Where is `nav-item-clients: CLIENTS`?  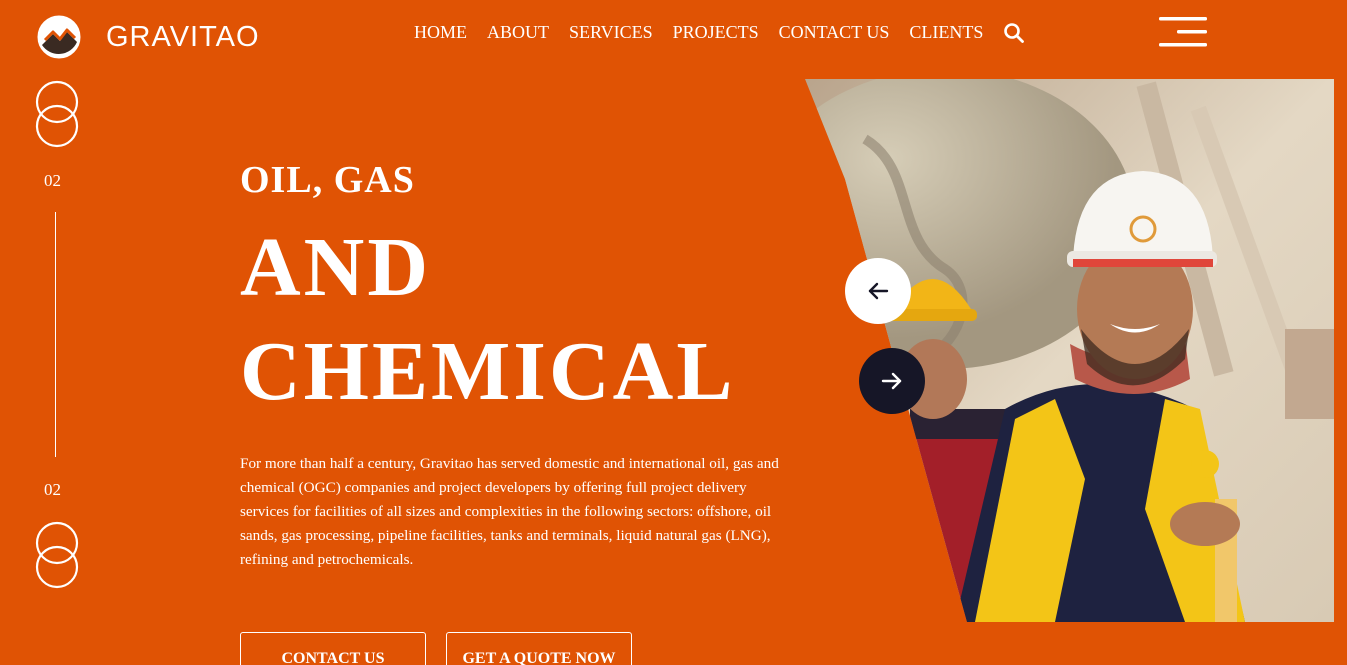
nav-item-clients: CLIENTS is located at coordinates (946, 32).